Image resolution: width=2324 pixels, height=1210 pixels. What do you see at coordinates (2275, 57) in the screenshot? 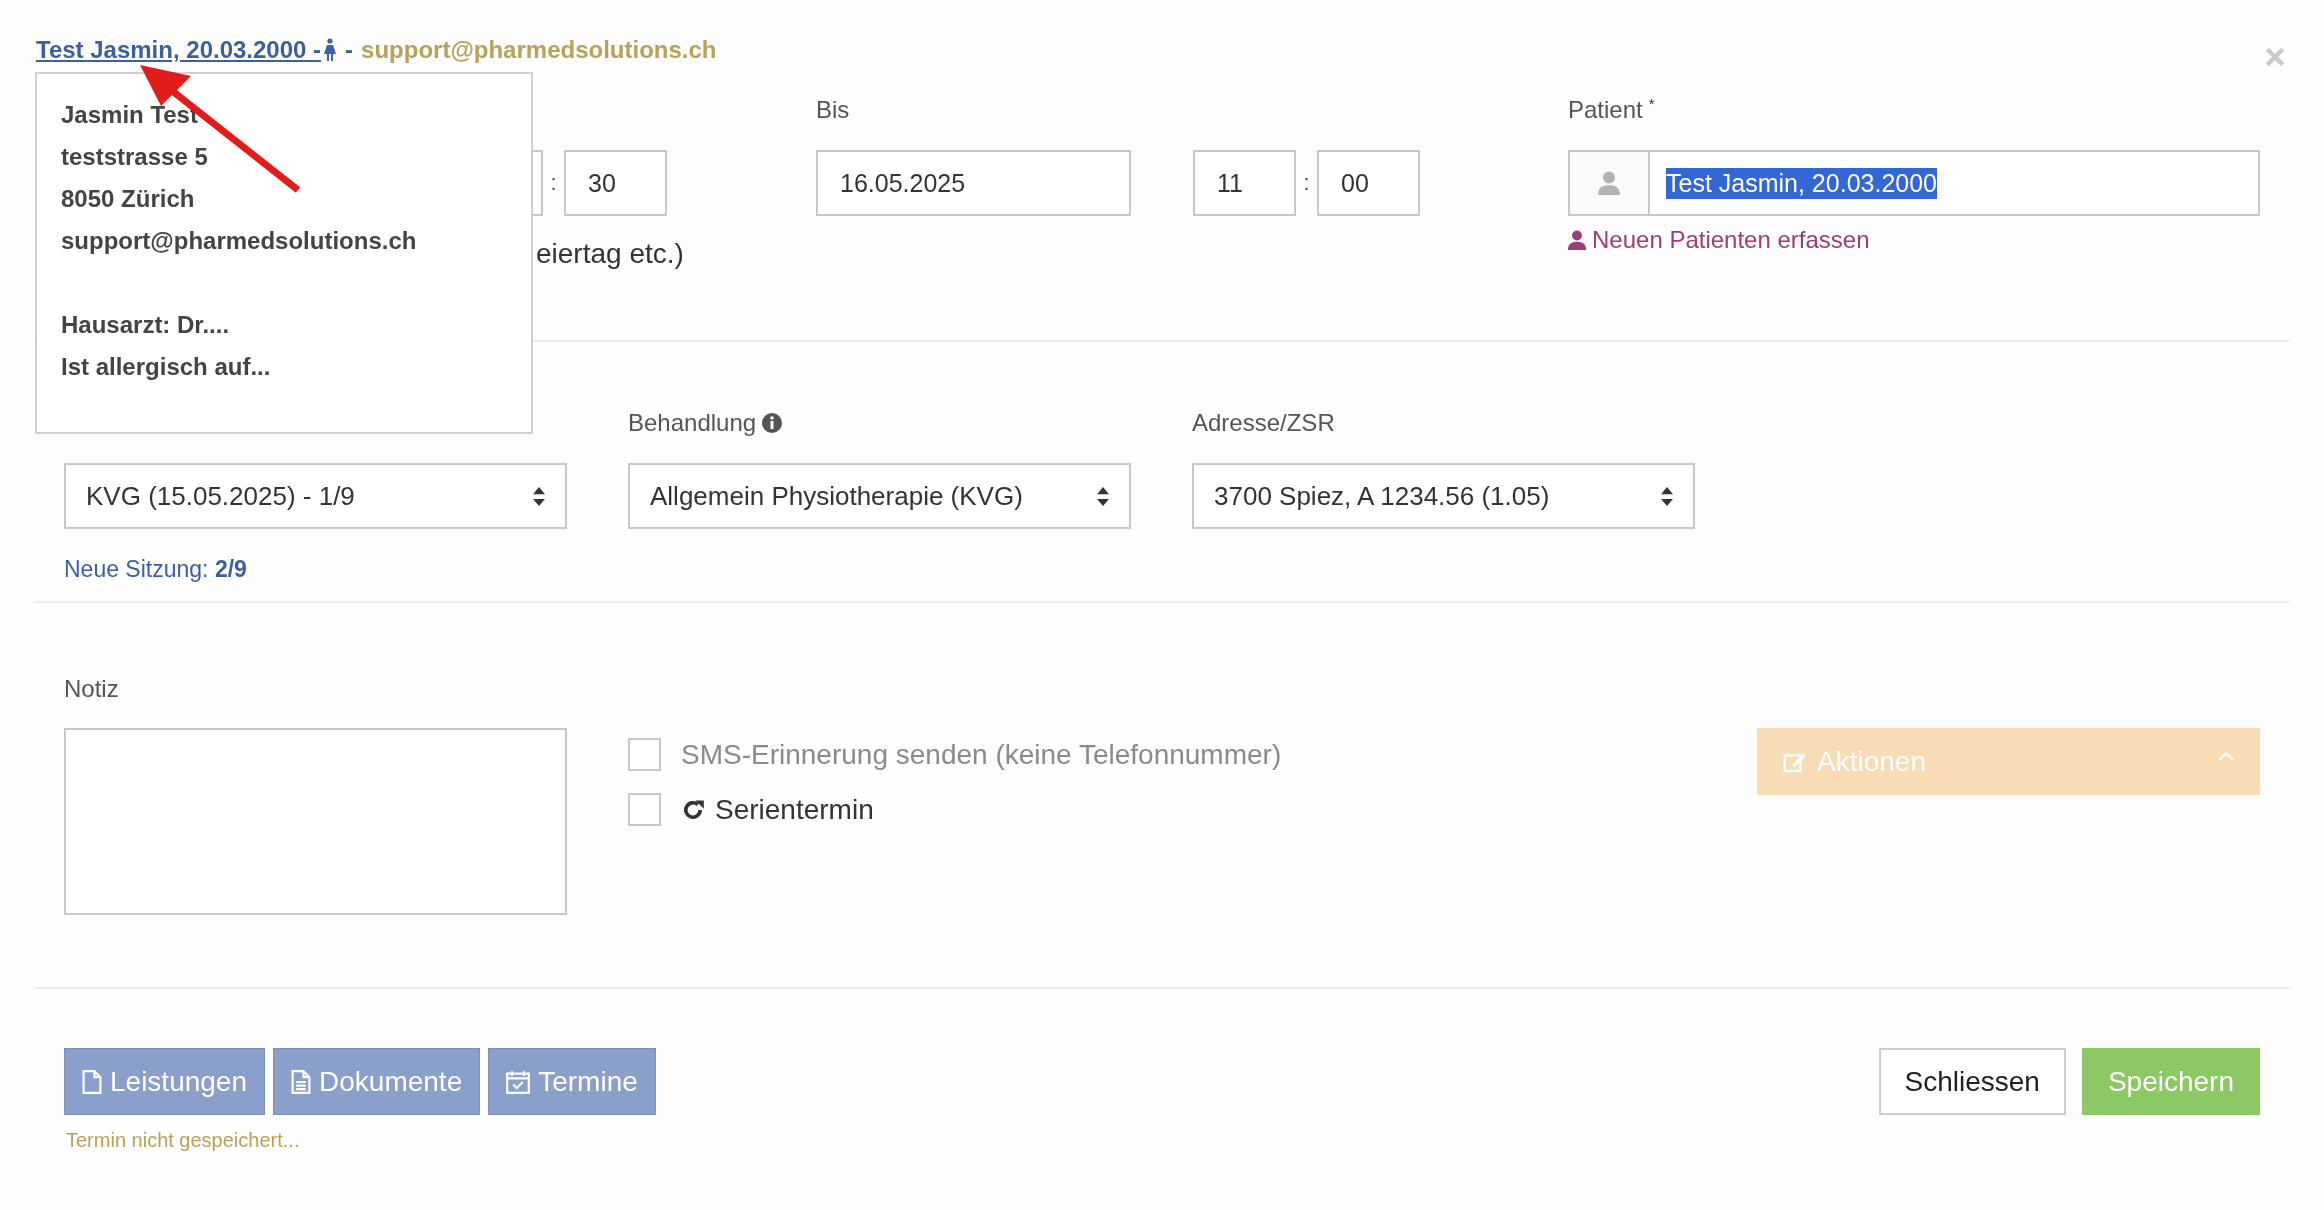
I see `close-icon` at bounding box center [2275, 57].